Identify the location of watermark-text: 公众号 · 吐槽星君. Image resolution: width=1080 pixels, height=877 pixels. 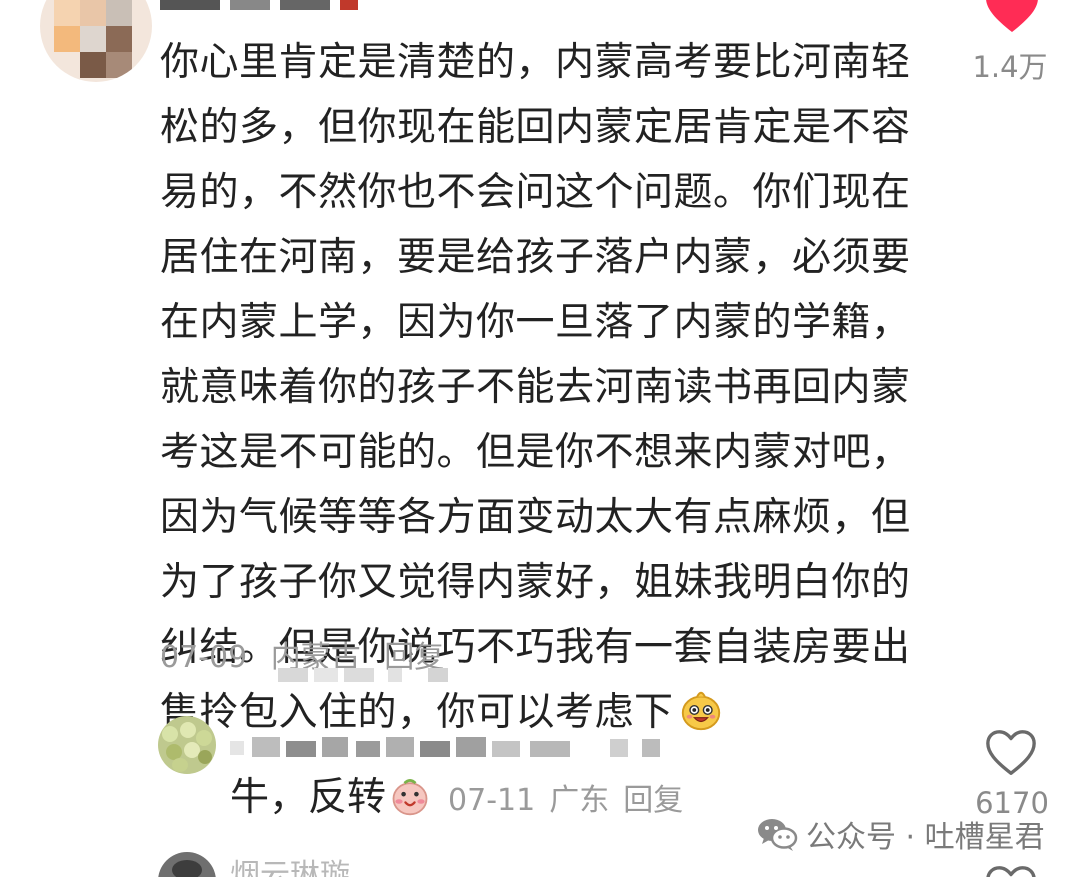
(925, 837).